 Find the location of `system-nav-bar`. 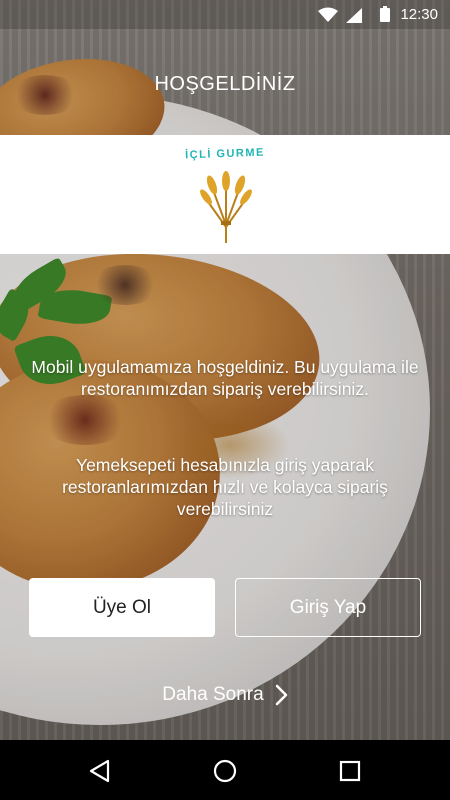

system-nav-bar is located at coordinates (225, 770).